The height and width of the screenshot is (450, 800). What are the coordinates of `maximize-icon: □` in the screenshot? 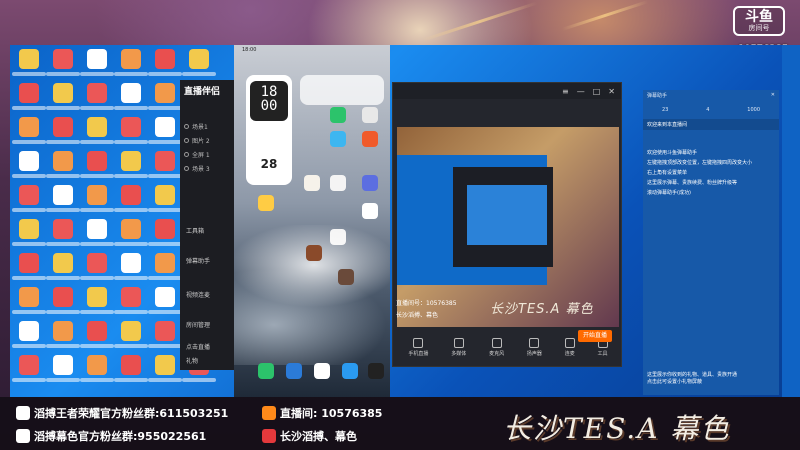 It's located at (597, 91).